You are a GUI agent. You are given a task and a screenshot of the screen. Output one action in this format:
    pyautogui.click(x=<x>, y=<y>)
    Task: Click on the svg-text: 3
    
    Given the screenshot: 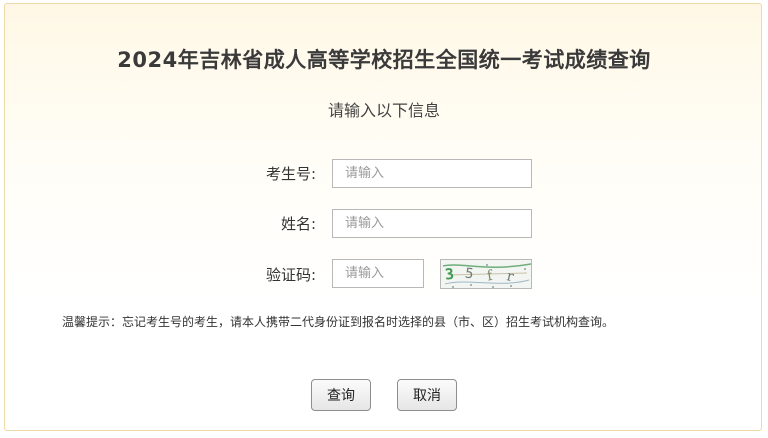 What is the action you would take?
    pyautogui.click(x=449, y=274)
    